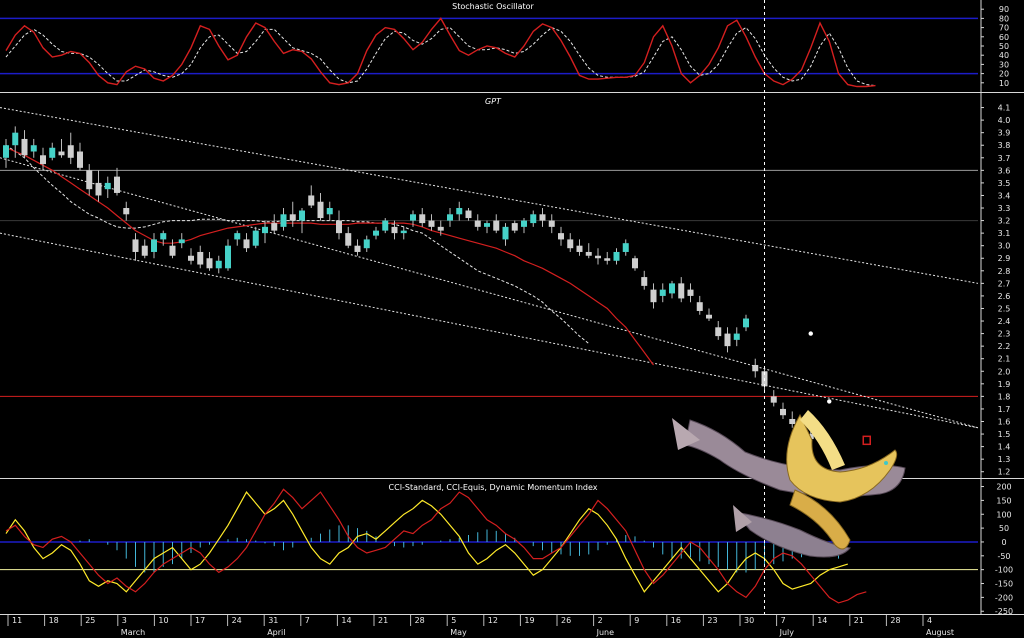  I want to click on stoch-tick-label: 60, so click(1004, 37).